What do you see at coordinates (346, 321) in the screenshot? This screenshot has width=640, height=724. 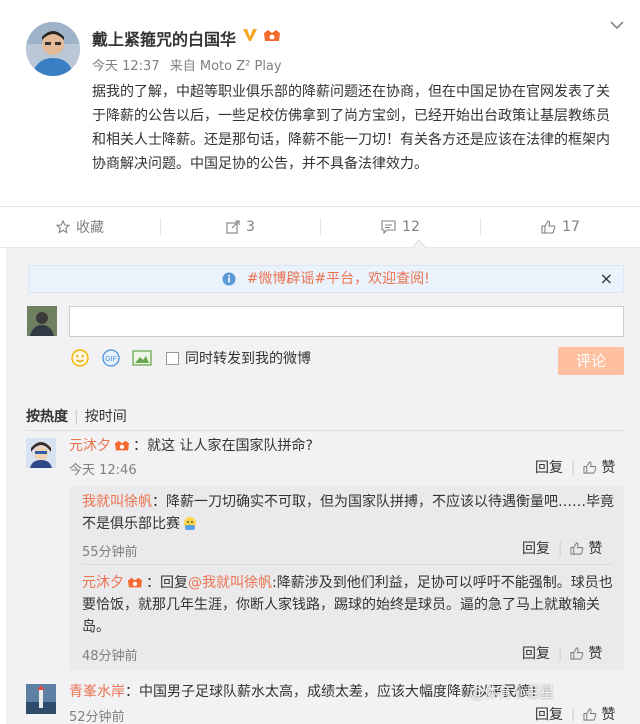 I see `comment-input` at bounding box center [346, 321].